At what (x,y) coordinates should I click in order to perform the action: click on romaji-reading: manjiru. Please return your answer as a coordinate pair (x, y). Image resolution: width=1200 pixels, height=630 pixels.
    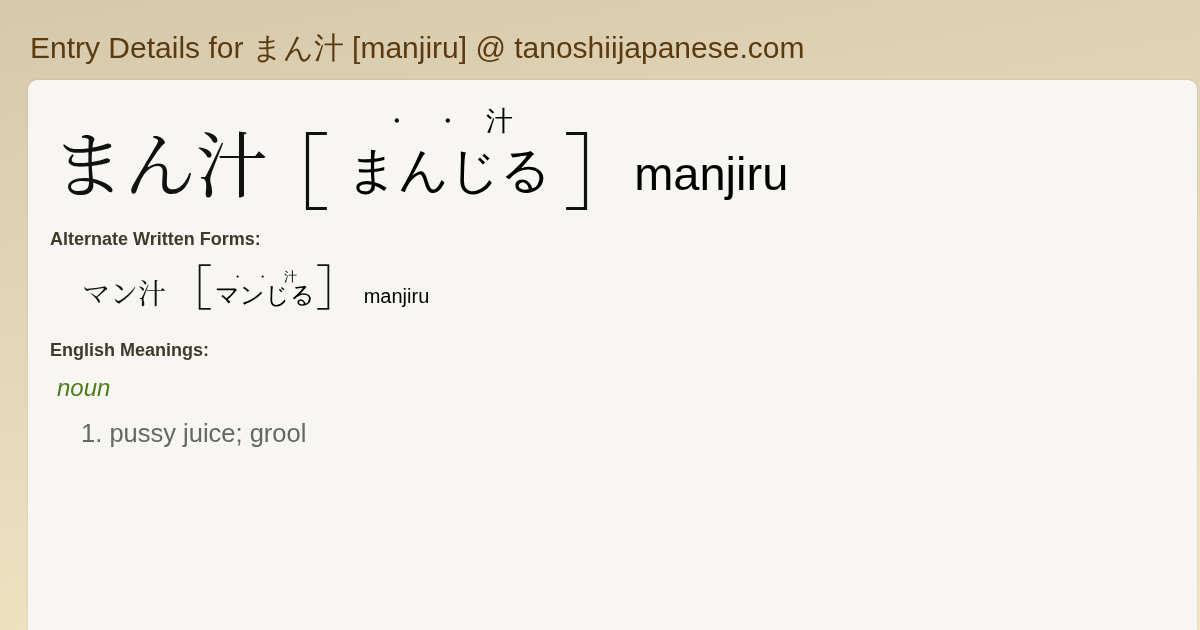
    Looking at the image, I should click on (396, 296).